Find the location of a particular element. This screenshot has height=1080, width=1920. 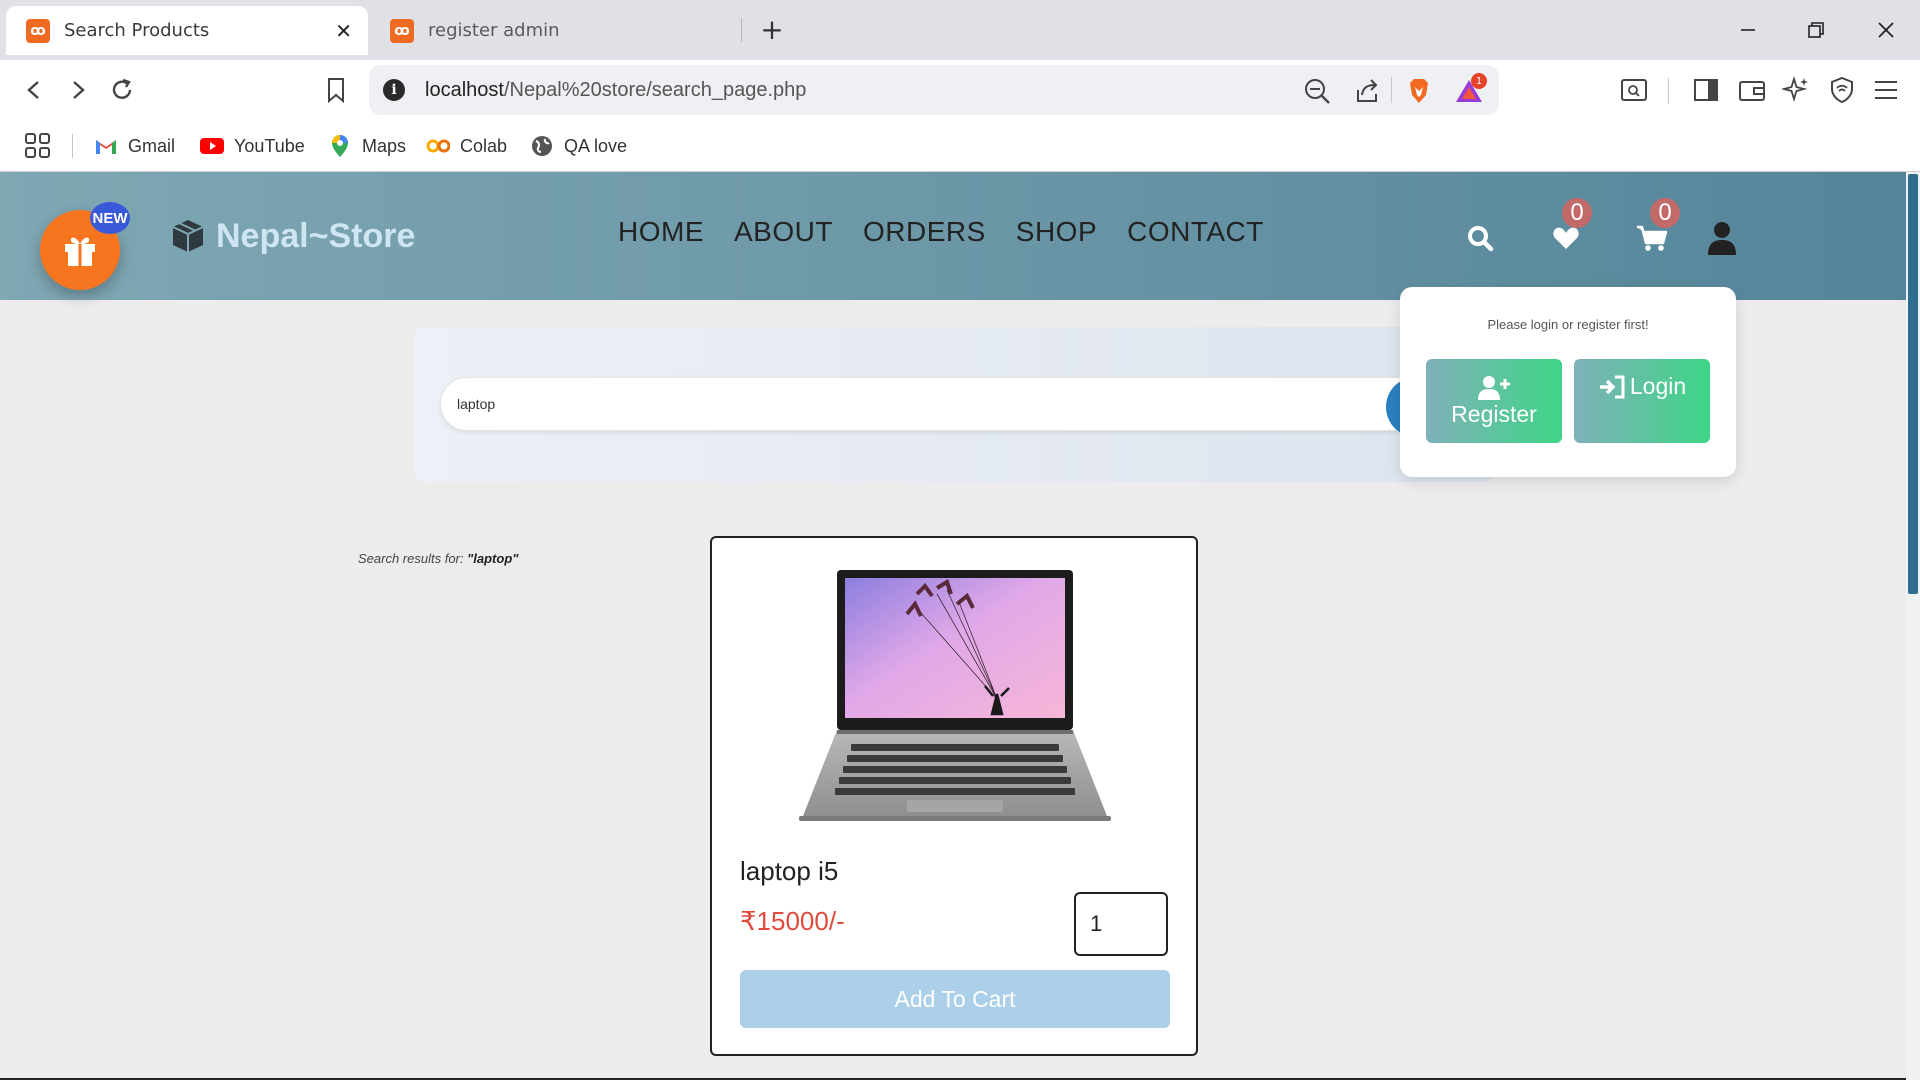

bookmark-colab: Colab is located at coordinates (466, 146).